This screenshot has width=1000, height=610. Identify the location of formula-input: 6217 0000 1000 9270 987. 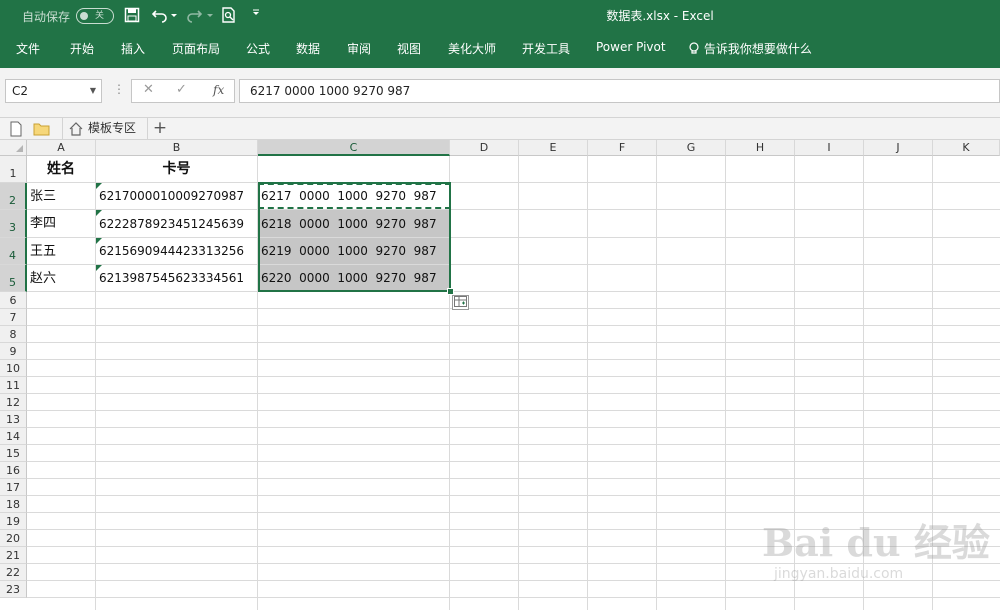
(619, 91).